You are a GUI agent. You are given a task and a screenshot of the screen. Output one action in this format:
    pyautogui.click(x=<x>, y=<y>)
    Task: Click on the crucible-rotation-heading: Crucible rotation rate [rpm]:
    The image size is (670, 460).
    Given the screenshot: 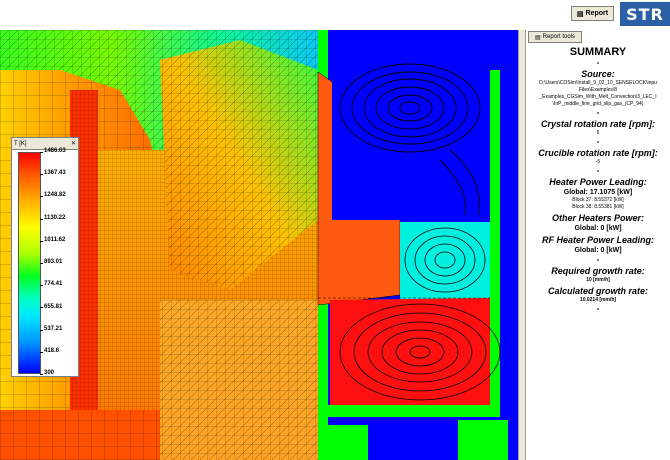 What is the action you would take?
    pyautogui.click(x=598, y=153)
    